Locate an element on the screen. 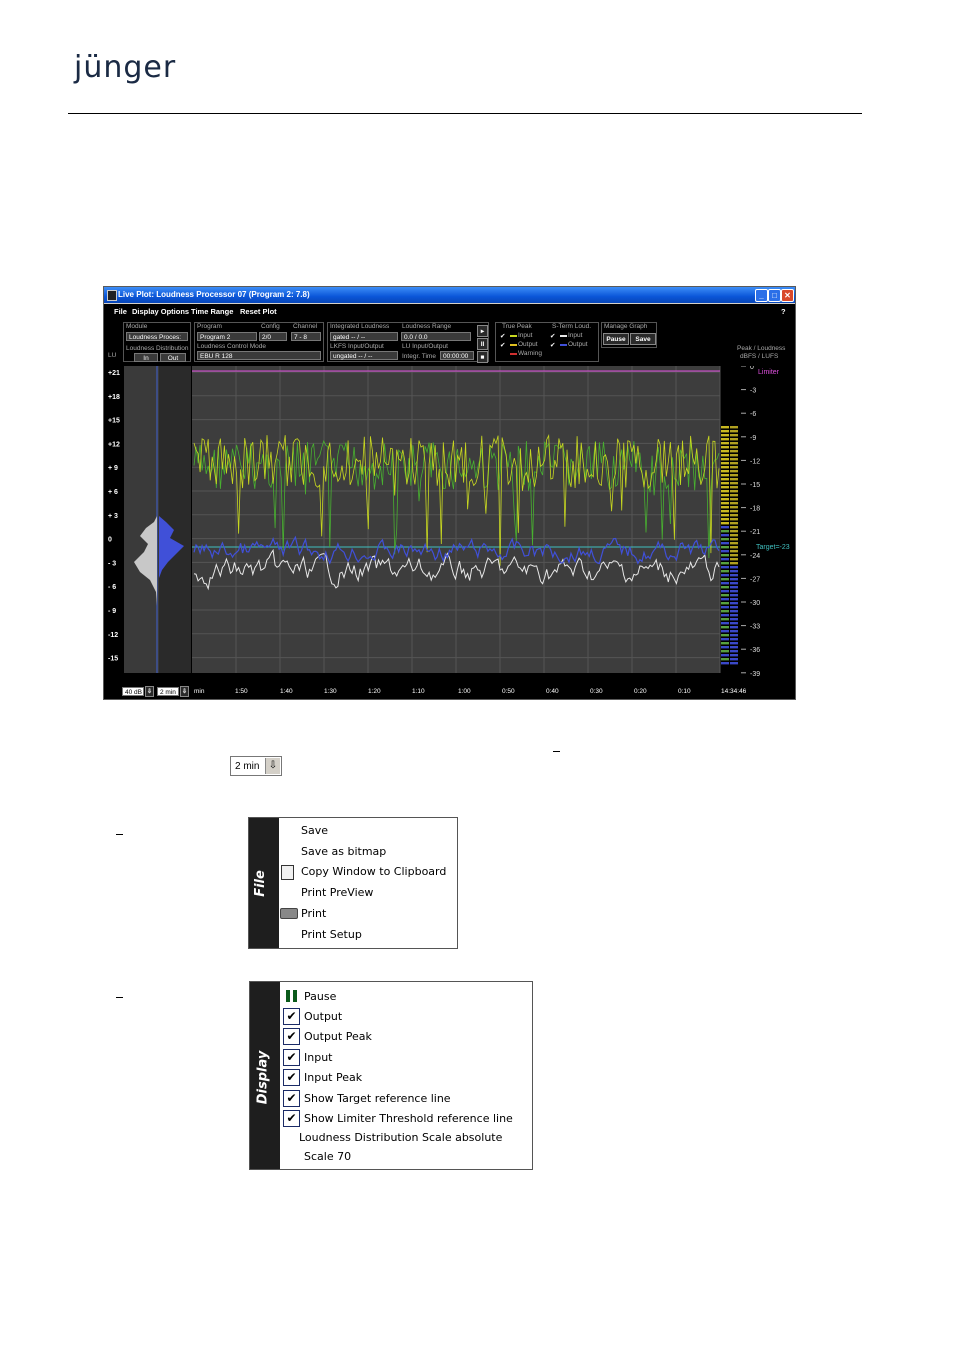 The height and width of the screenshot is (1350, 954). menu-item-scale-70: Scale 70 is located at coordinates (327, 1156).